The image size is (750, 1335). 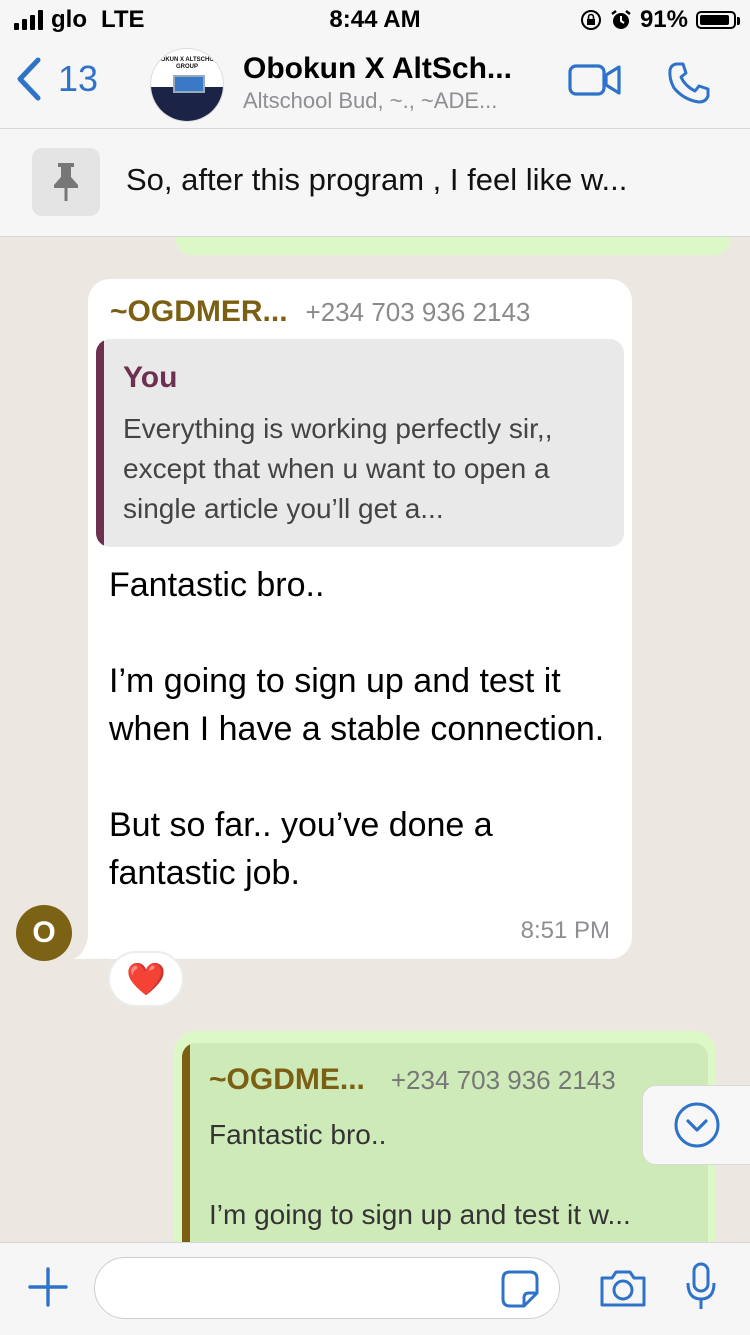 I want to click on orientation-lock-icon, so click(x=590, y=20).